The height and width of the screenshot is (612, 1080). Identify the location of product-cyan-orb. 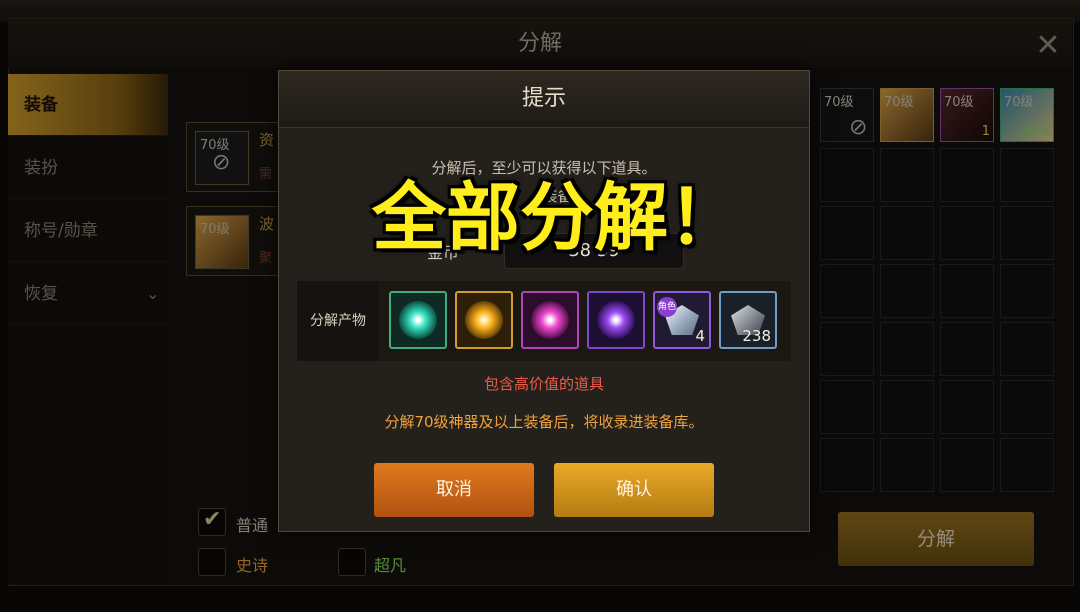
(418, 320).